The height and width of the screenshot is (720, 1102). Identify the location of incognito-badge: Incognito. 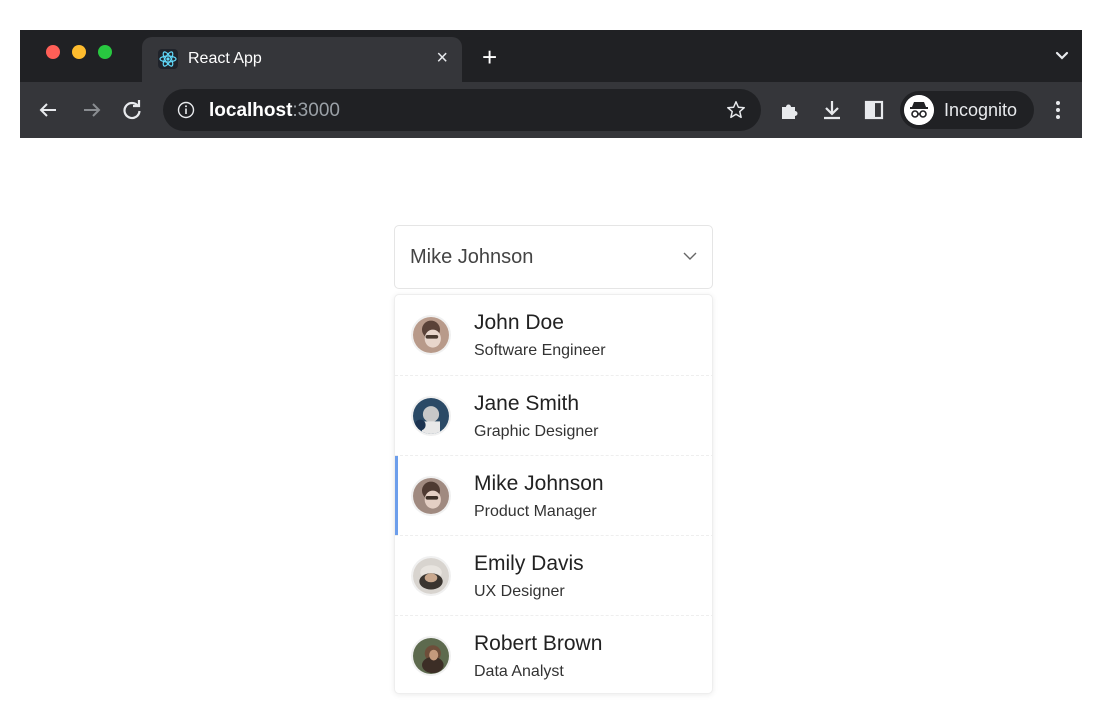
(967, 110).